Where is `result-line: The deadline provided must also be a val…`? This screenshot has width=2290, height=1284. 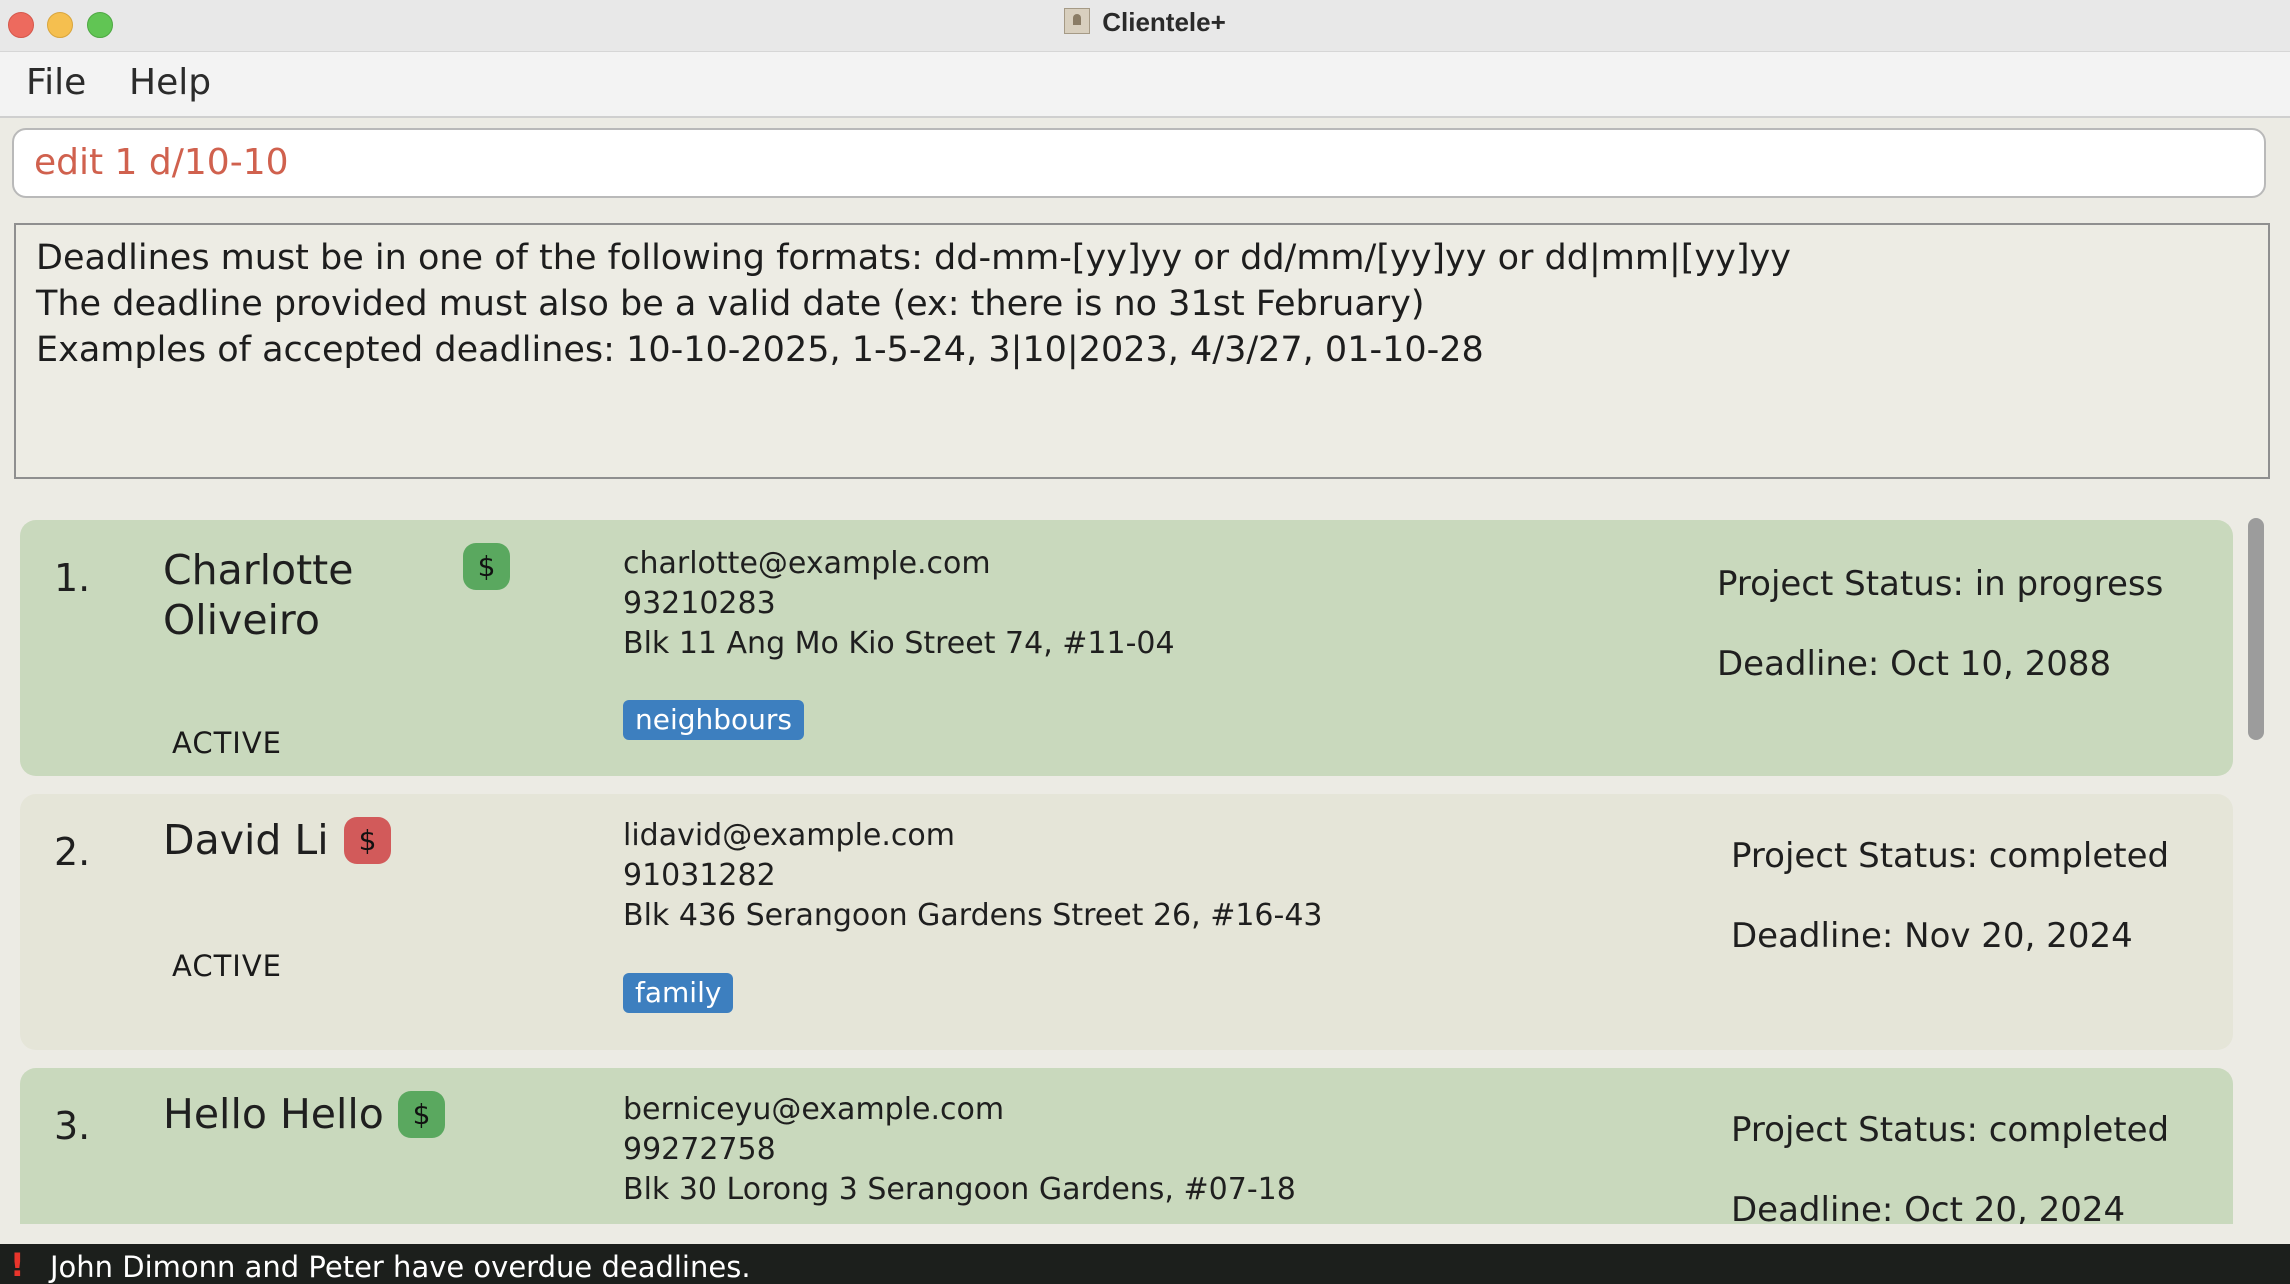 result-line: The deadline provided must also be a val… is located at coordinates (730, 304).